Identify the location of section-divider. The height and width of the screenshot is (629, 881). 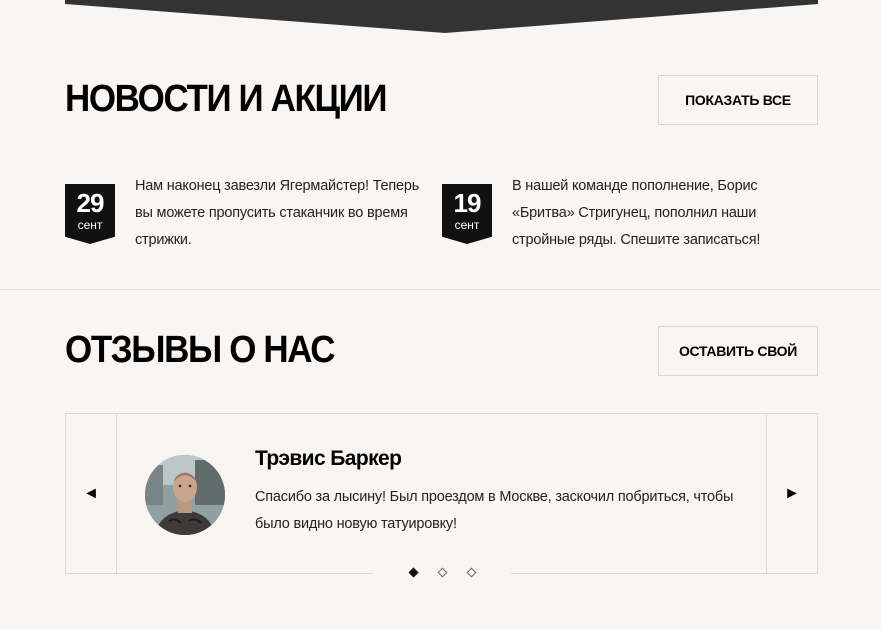
(440, 289).